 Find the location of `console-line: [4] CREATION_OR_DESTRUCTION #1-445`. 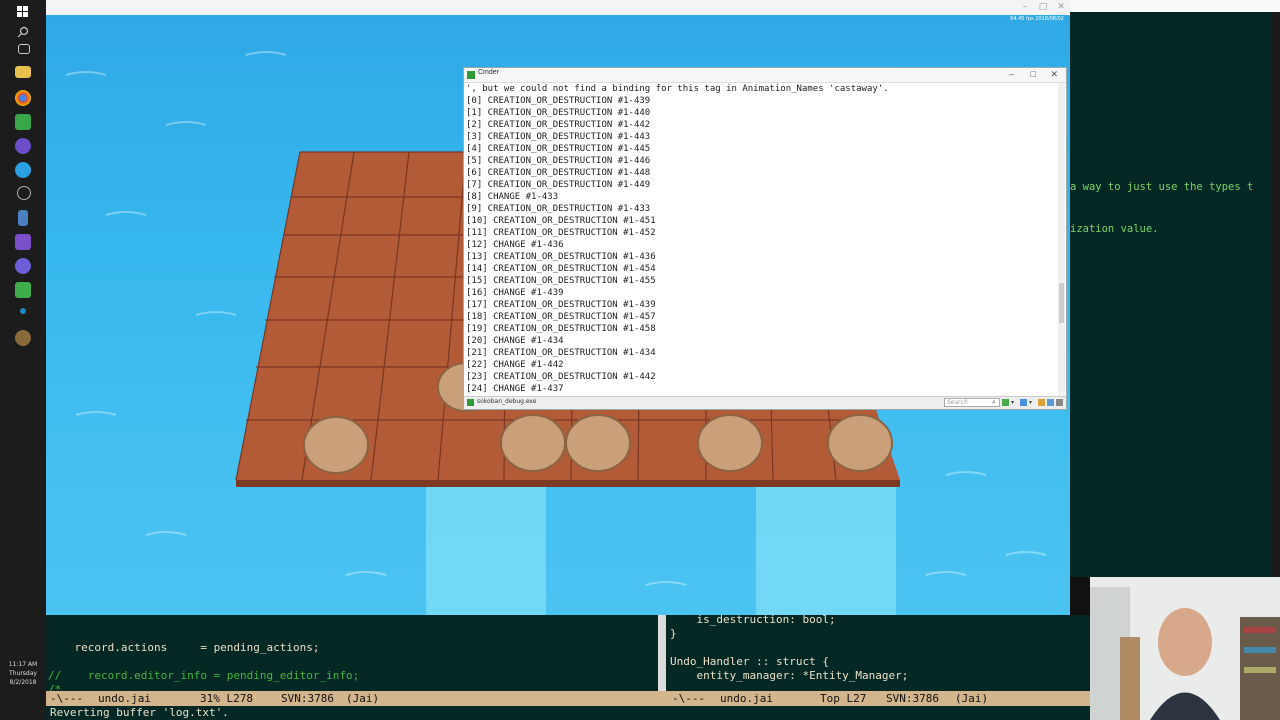

console-line: [4] CREATION_OR_DESTRUCTION #1-445 is located at coordinates (558, 149).